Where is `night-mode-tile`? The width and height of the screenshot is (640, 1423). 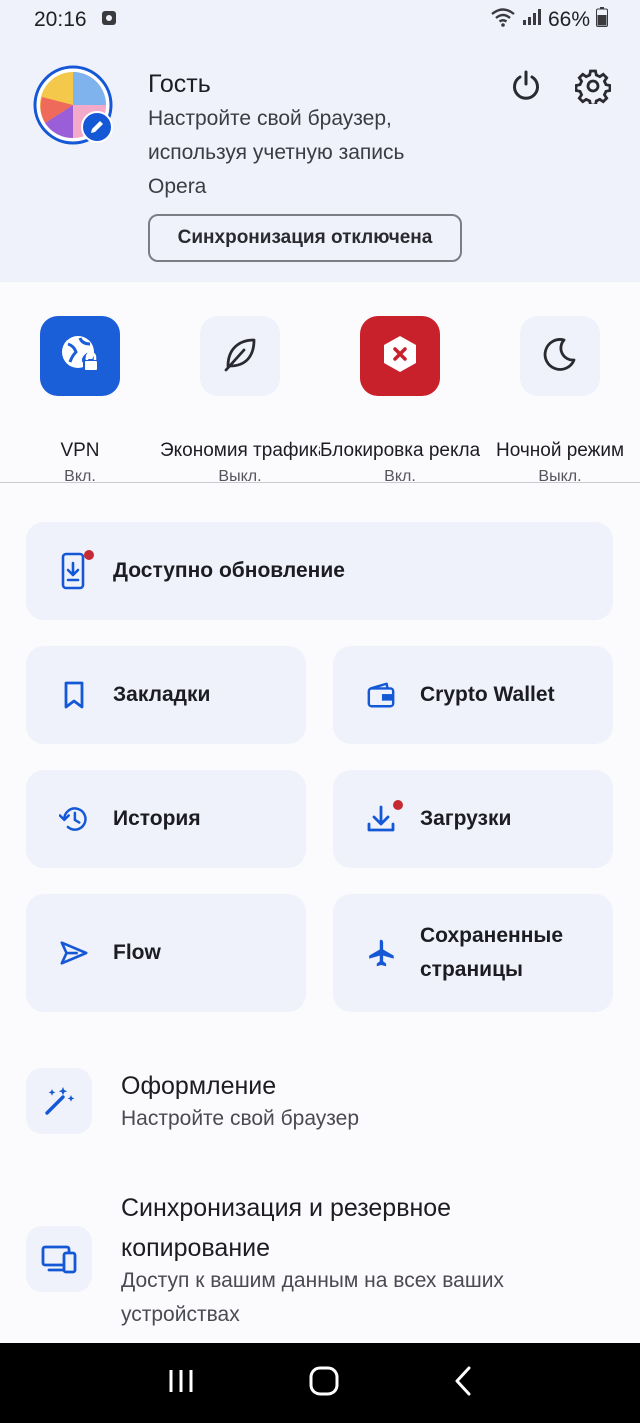
night-mode-tile is located at coordinates (560, 356).